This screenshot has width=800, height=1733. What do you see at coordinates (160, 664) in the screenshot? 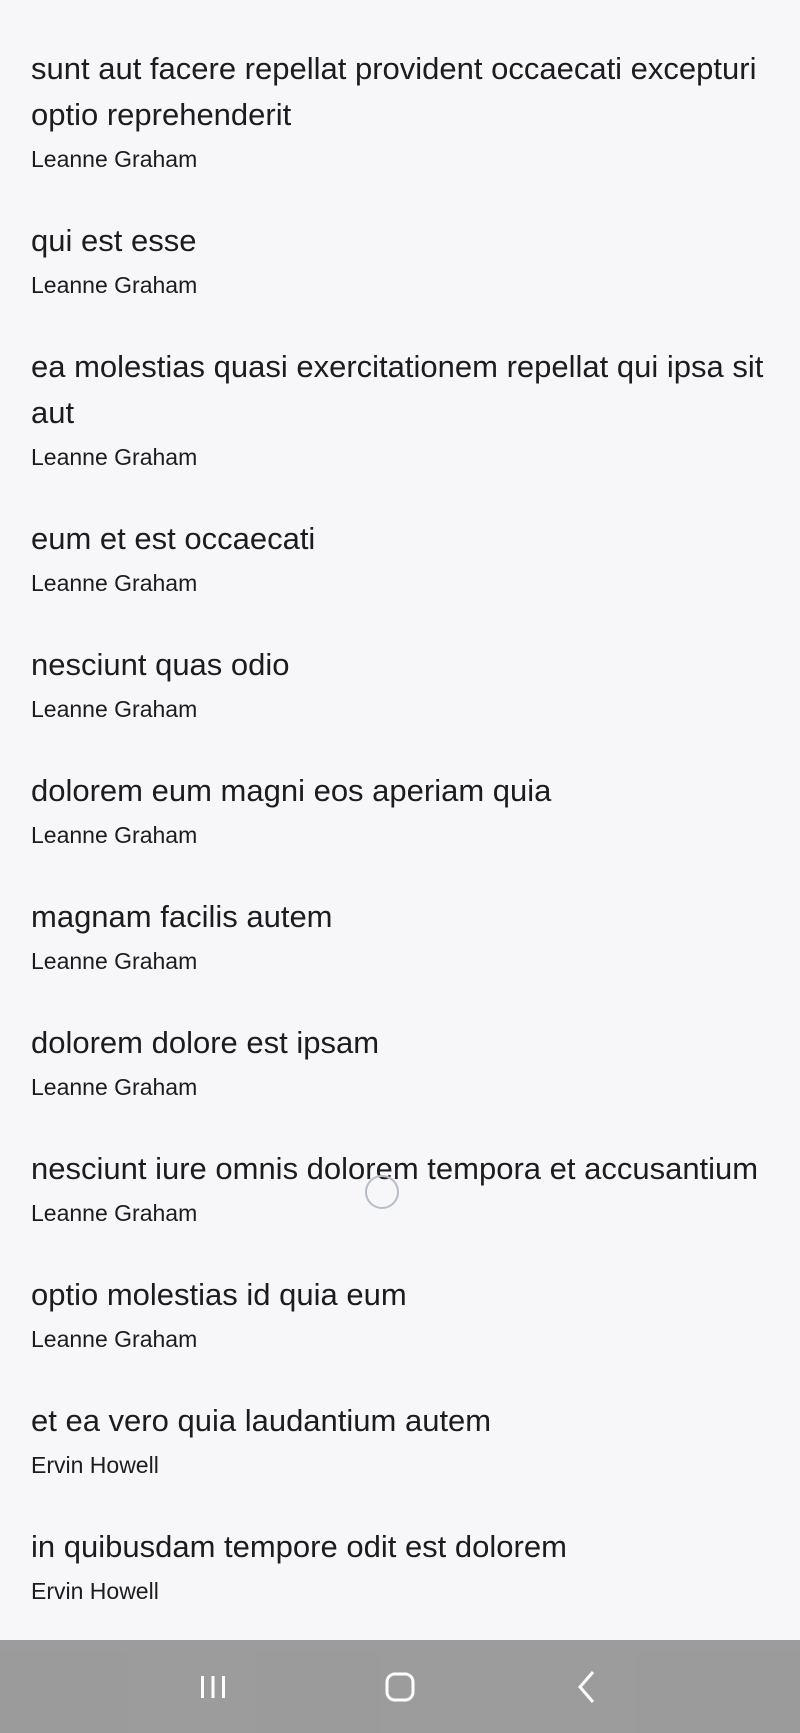
I see `post-title: nesciunt quas odio` at bounding box center [160, 664].